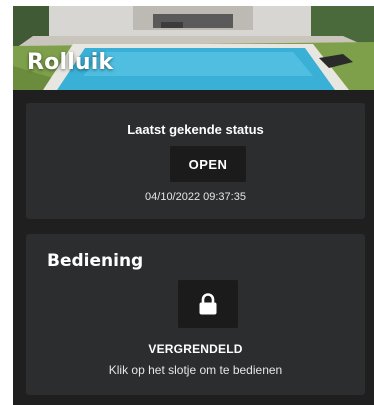 This screenshot has height=405, width=374. I want to click on page-title: Rolluik, so click(70, 62).